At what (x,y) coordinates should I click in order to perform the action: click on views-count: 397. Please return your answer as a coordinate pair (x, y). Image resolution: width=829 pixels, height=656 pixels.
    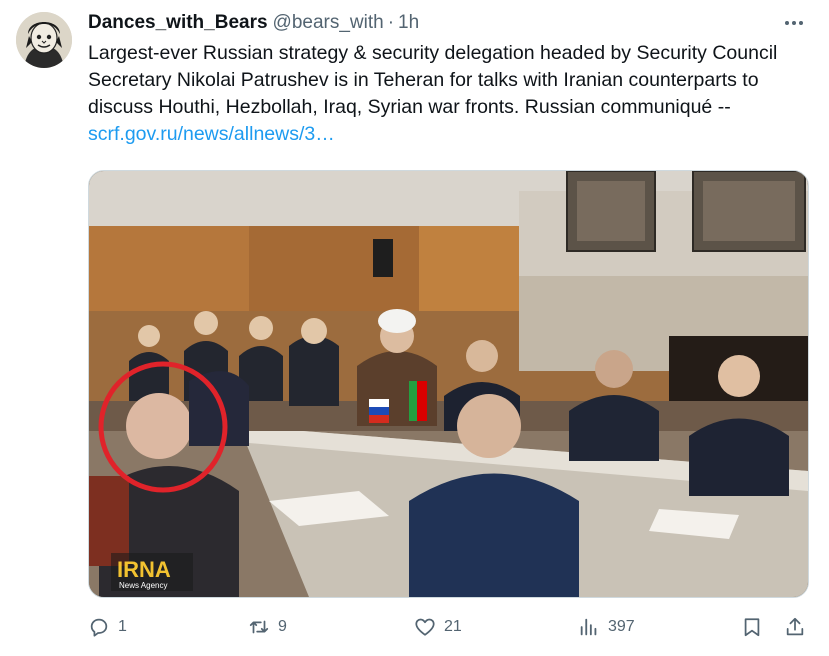
    Looking at the image, I should click on (621, 626).